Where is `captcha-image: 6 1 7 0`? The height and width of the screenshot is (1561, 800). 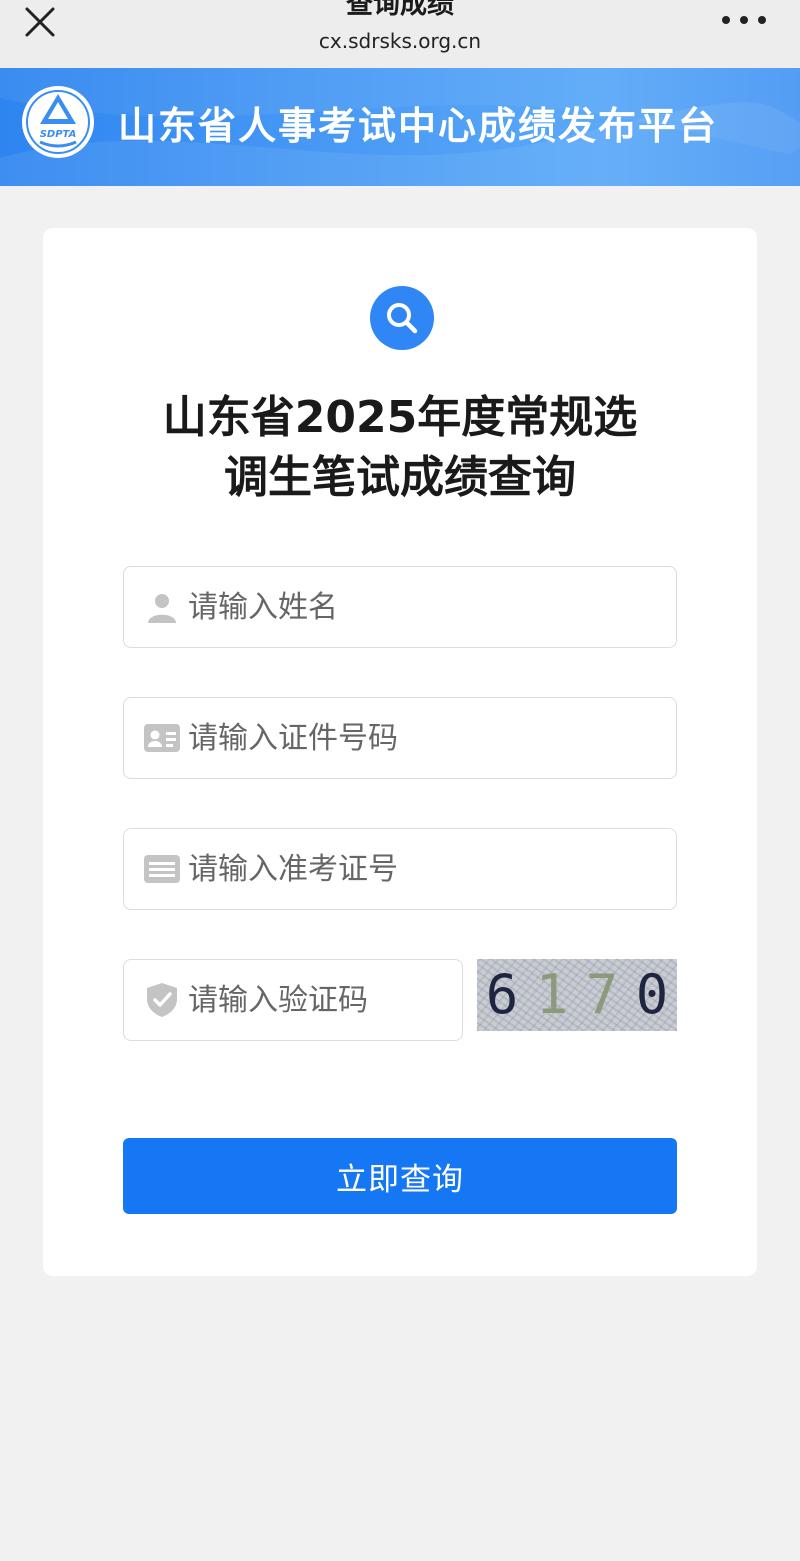
captcha-image: 6 1 7 0 is located at coordinates (577, 995).